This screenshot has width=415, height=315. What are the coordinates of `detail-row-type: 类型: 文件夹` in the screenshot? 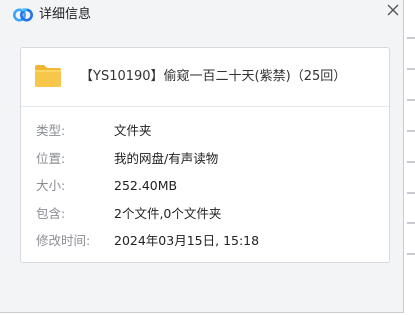 It's located at (205, 136).